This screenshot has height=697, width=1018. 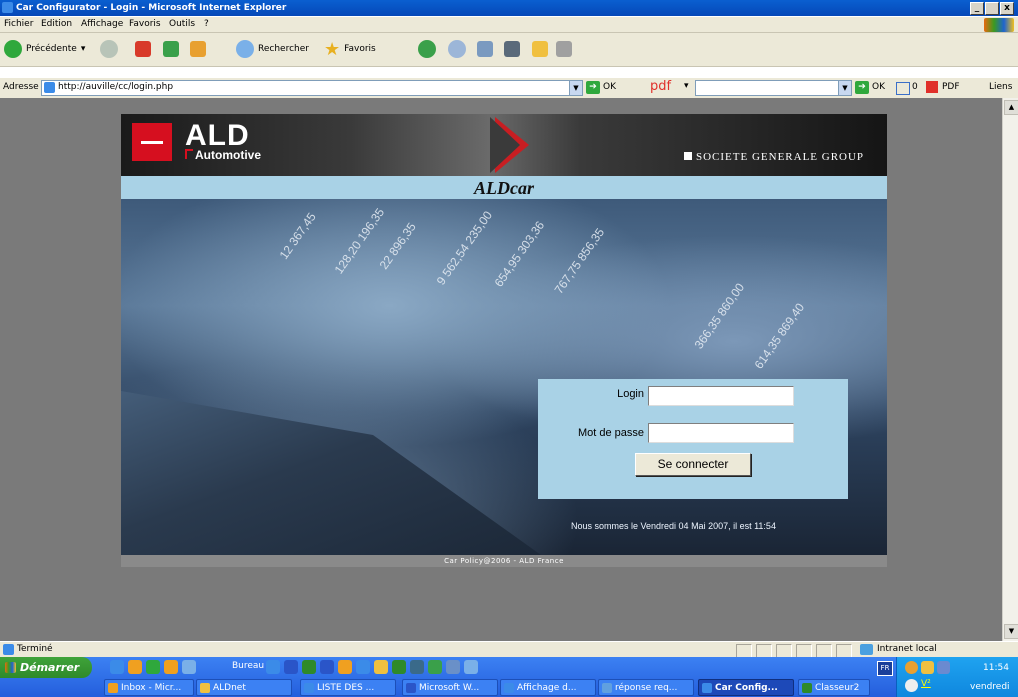 I want to click on task-classeur: Classeur2, so click(x=834, y=687).